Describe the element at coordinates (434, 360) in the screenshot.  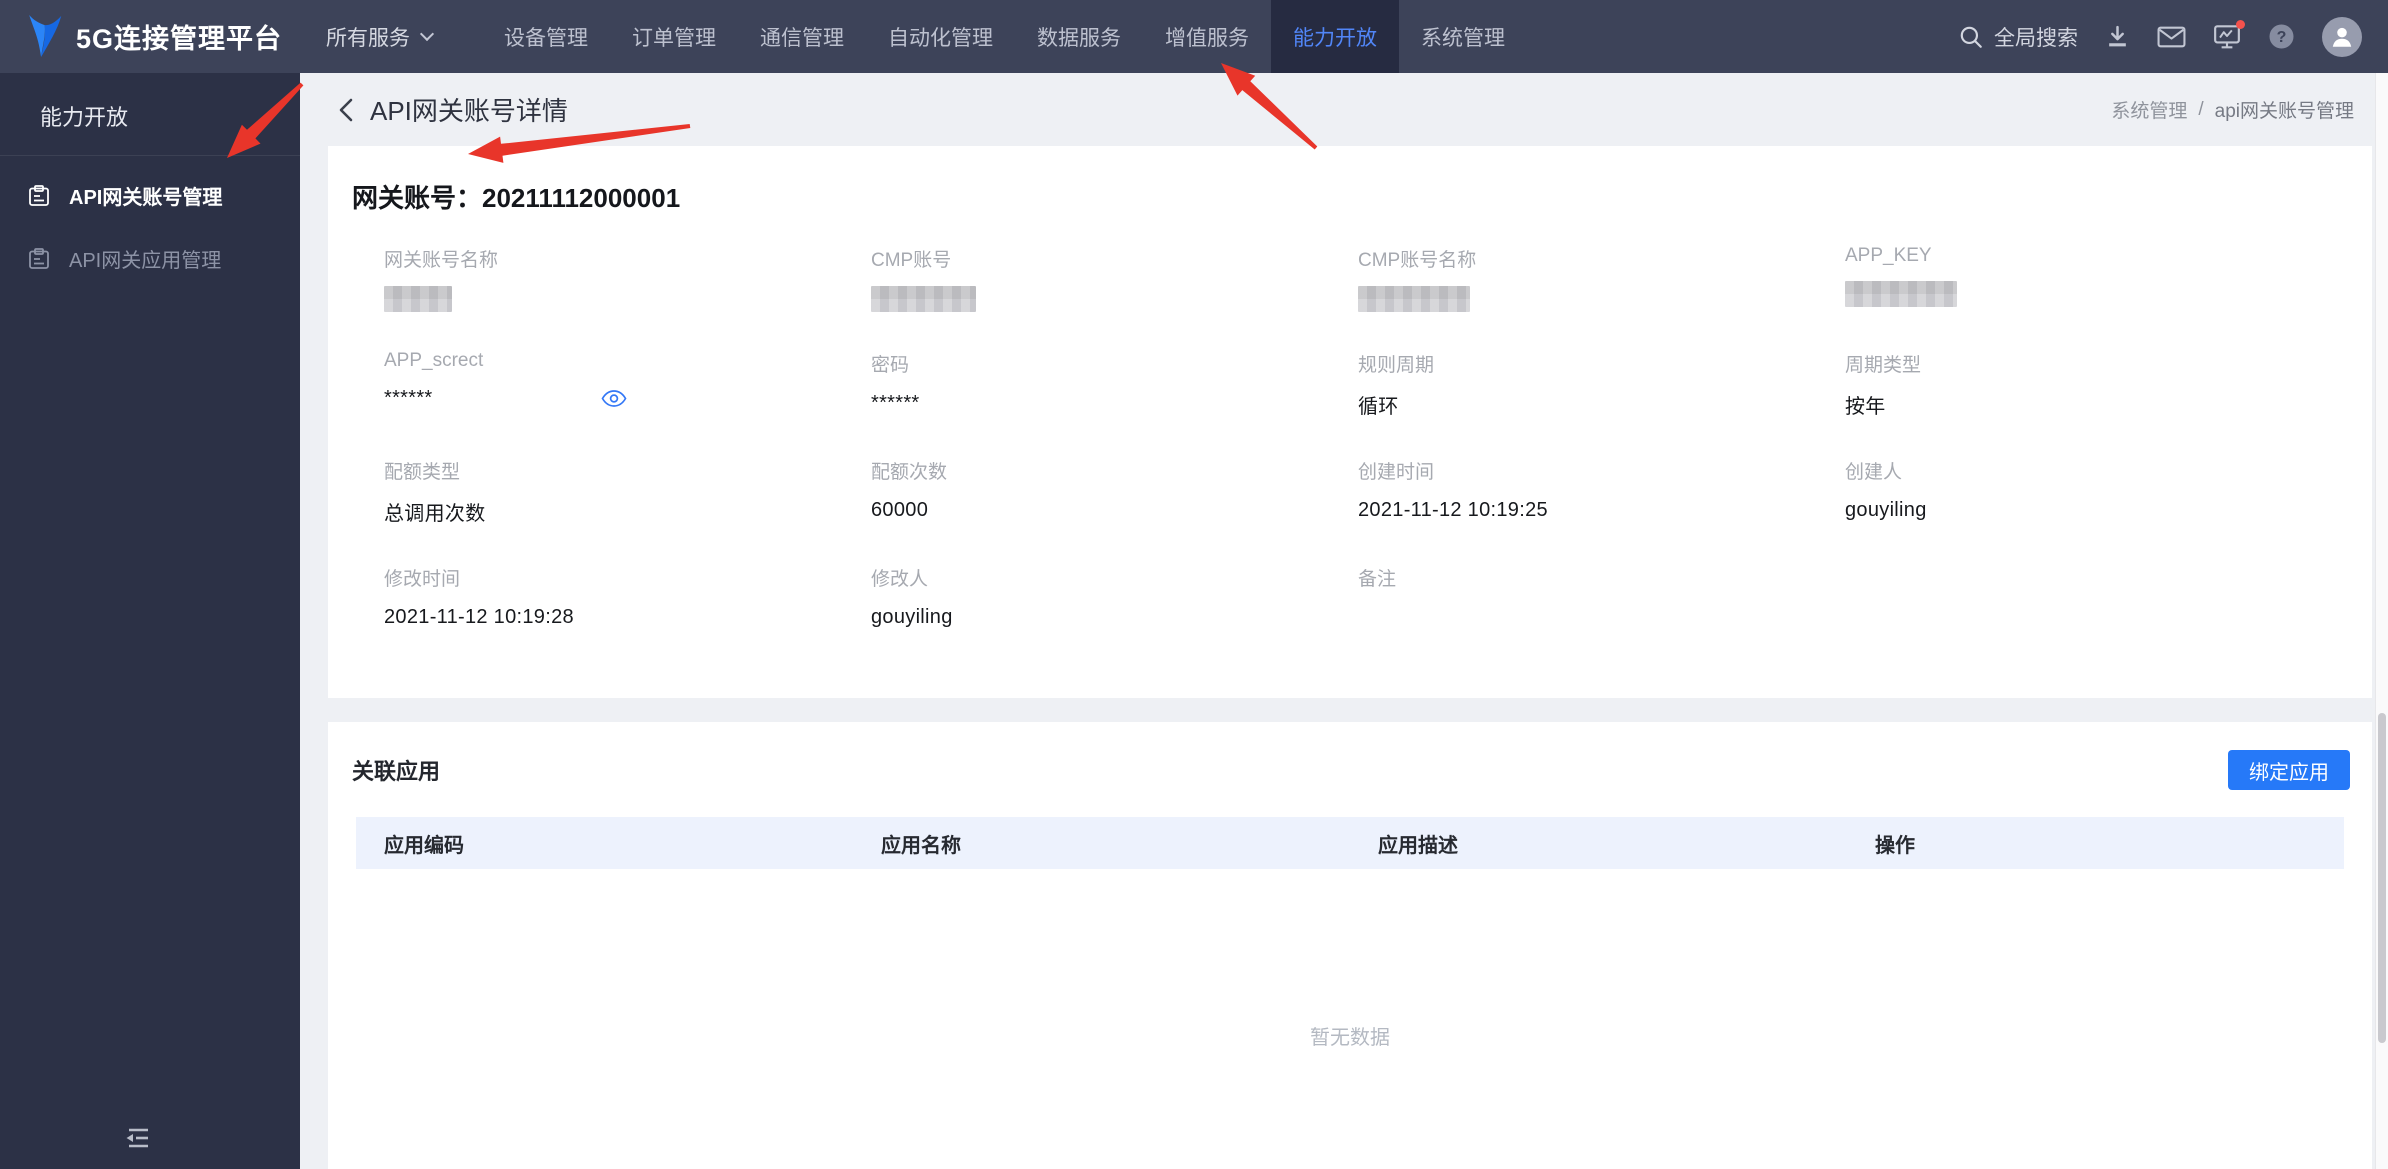
I see `field-label: APP_screct` at that location.